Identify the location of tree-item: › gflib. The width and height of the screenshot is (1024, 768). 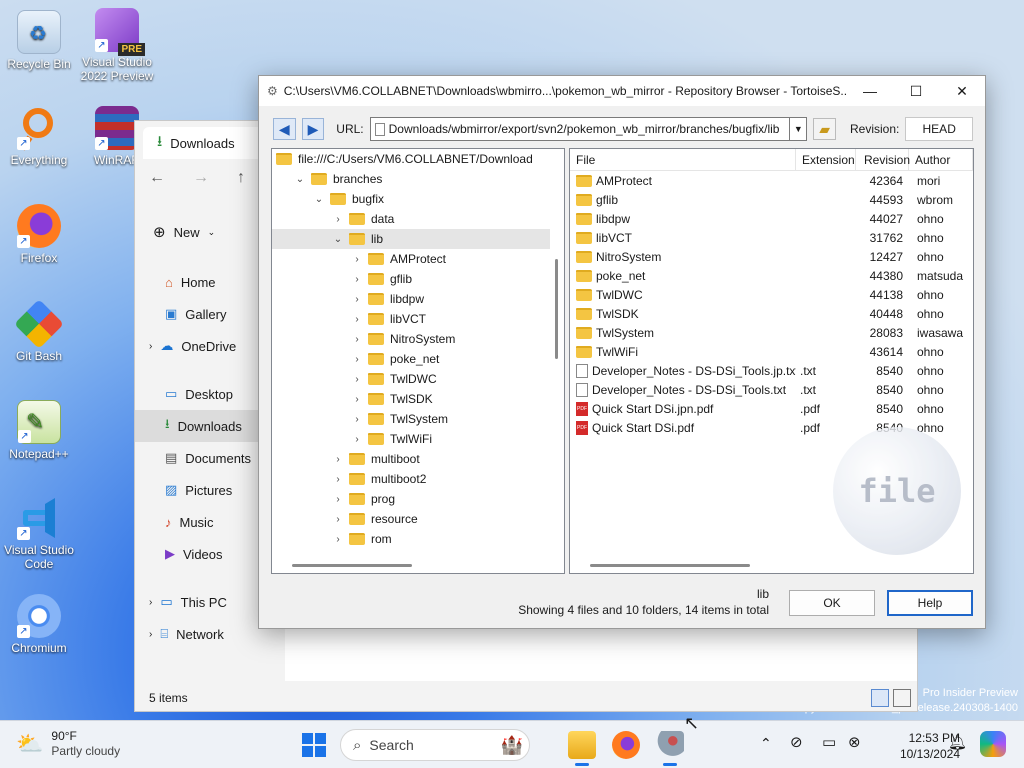
(418, 279).